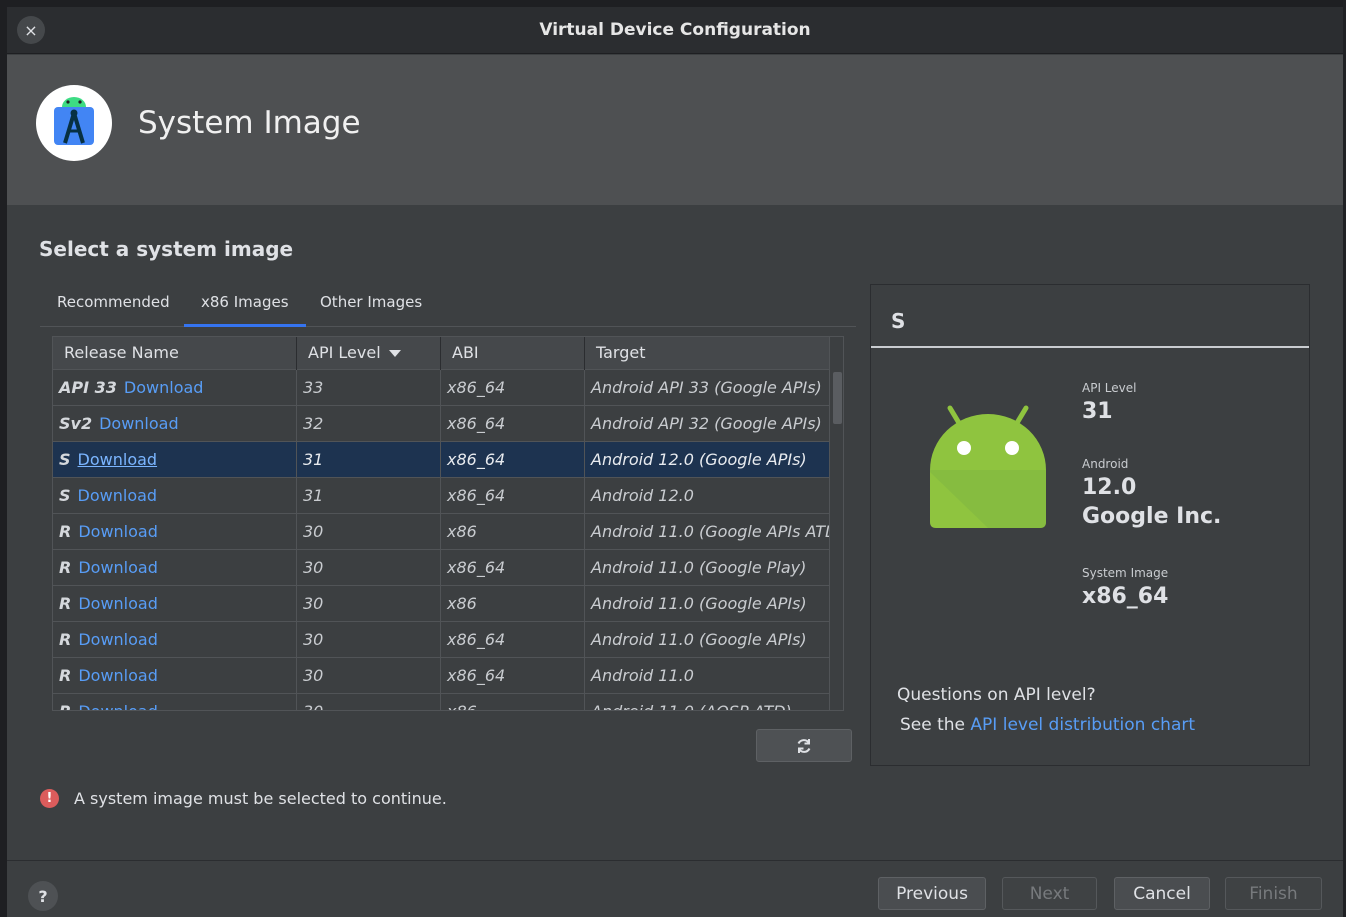 This screenshot has width=1346, height=917. I want to click on api-level-value: 31, so click(1097, 411).